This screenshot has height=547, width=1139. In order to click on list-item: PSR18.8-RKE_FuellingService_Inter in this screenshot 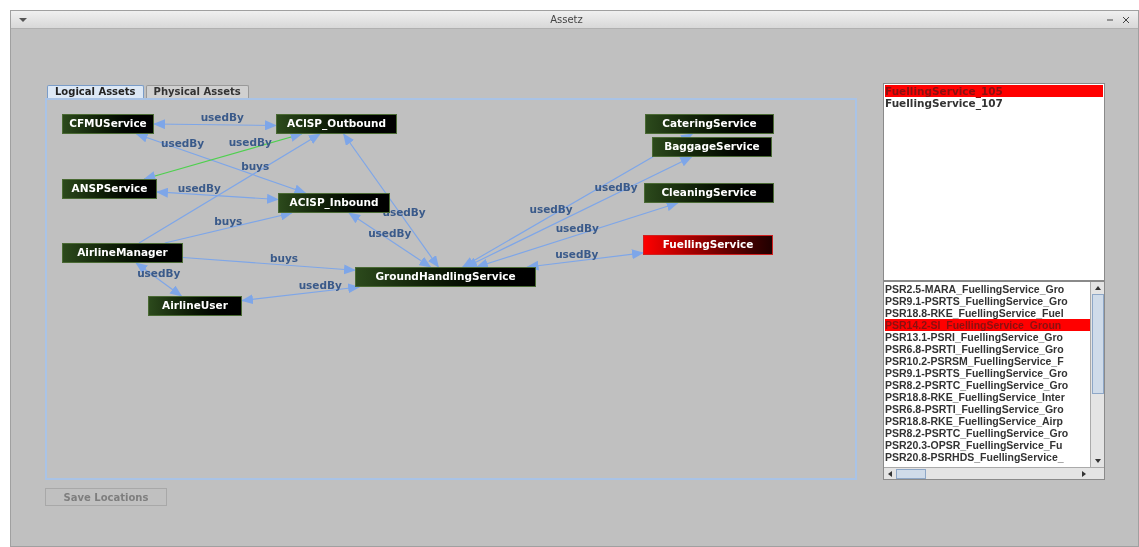, I will do `click(987, 397)`.